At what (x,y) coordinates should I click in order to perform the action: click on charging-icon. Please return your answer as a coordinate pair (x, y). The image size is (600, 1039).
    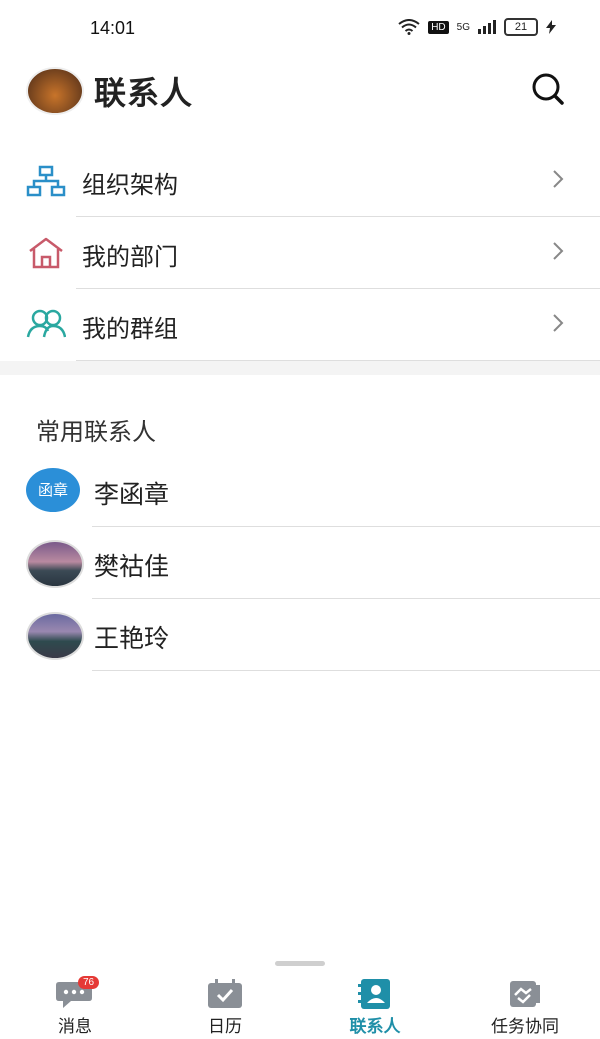
    Looking at the image, I should click on (551, 27).